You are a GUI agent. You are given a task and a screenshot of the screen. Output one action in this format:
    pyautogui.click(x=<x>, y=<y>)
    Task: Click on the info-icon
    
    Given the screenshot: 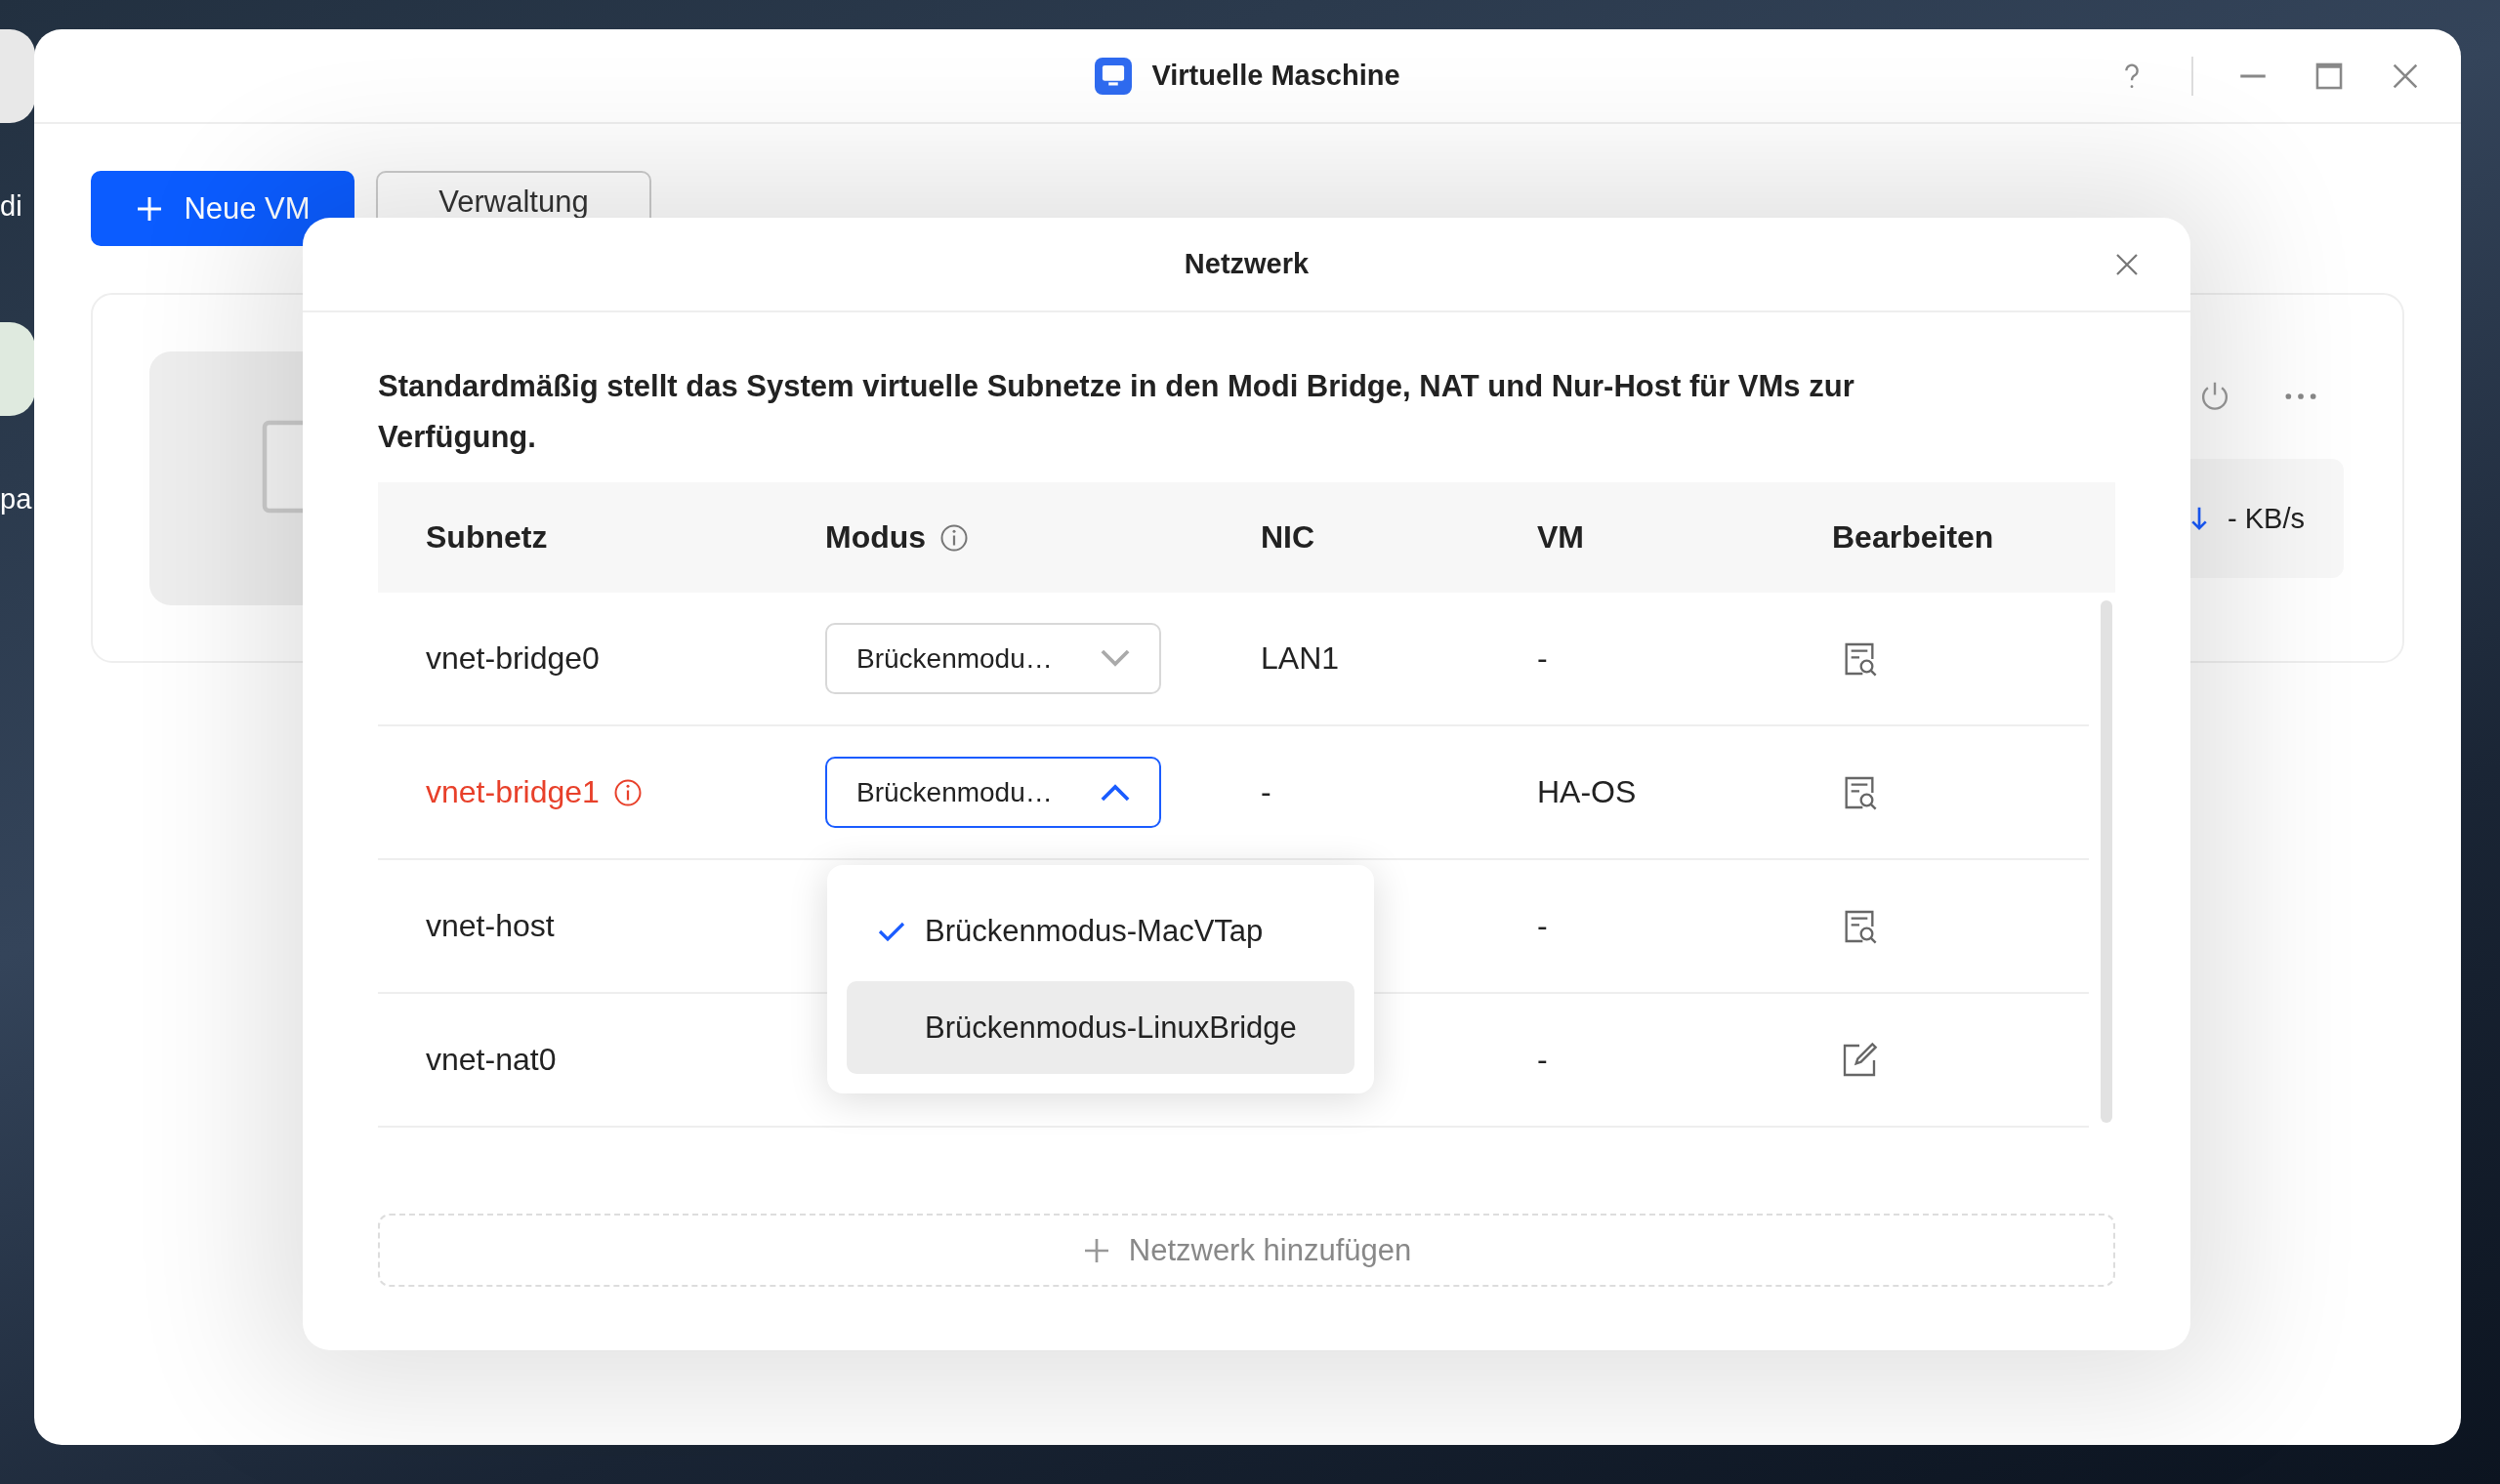 What is the action you would take?
    pyautogui.click(x=954, y=538)
    